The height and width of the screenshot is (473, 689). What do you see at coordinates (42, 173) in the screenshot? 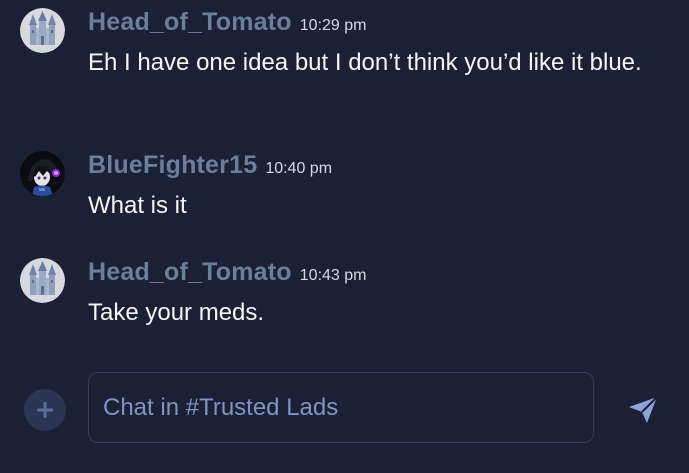
I see `character-avatar-icon` at bounding box center [42, 173].